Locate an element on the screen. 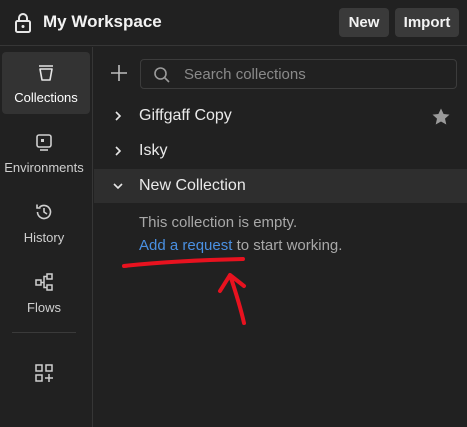  collection-name: New Collection is located at coordinates (192, 186).